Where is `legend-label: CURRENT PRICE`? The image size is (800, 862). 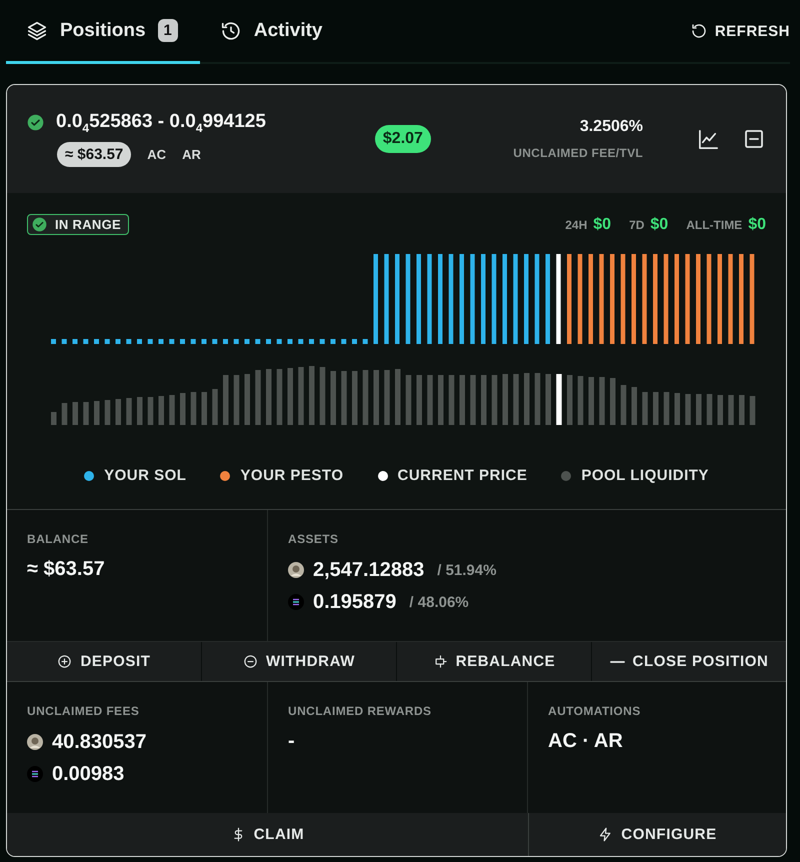
legend-label: CURRENT PRICE is located at coordinates (463, 475).